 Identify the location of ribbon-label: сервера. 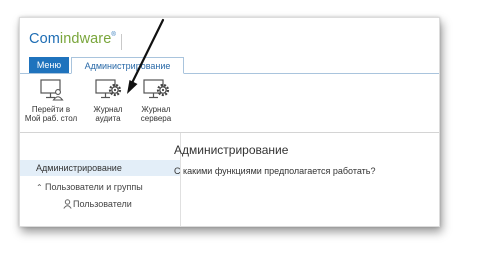
(156, 118).